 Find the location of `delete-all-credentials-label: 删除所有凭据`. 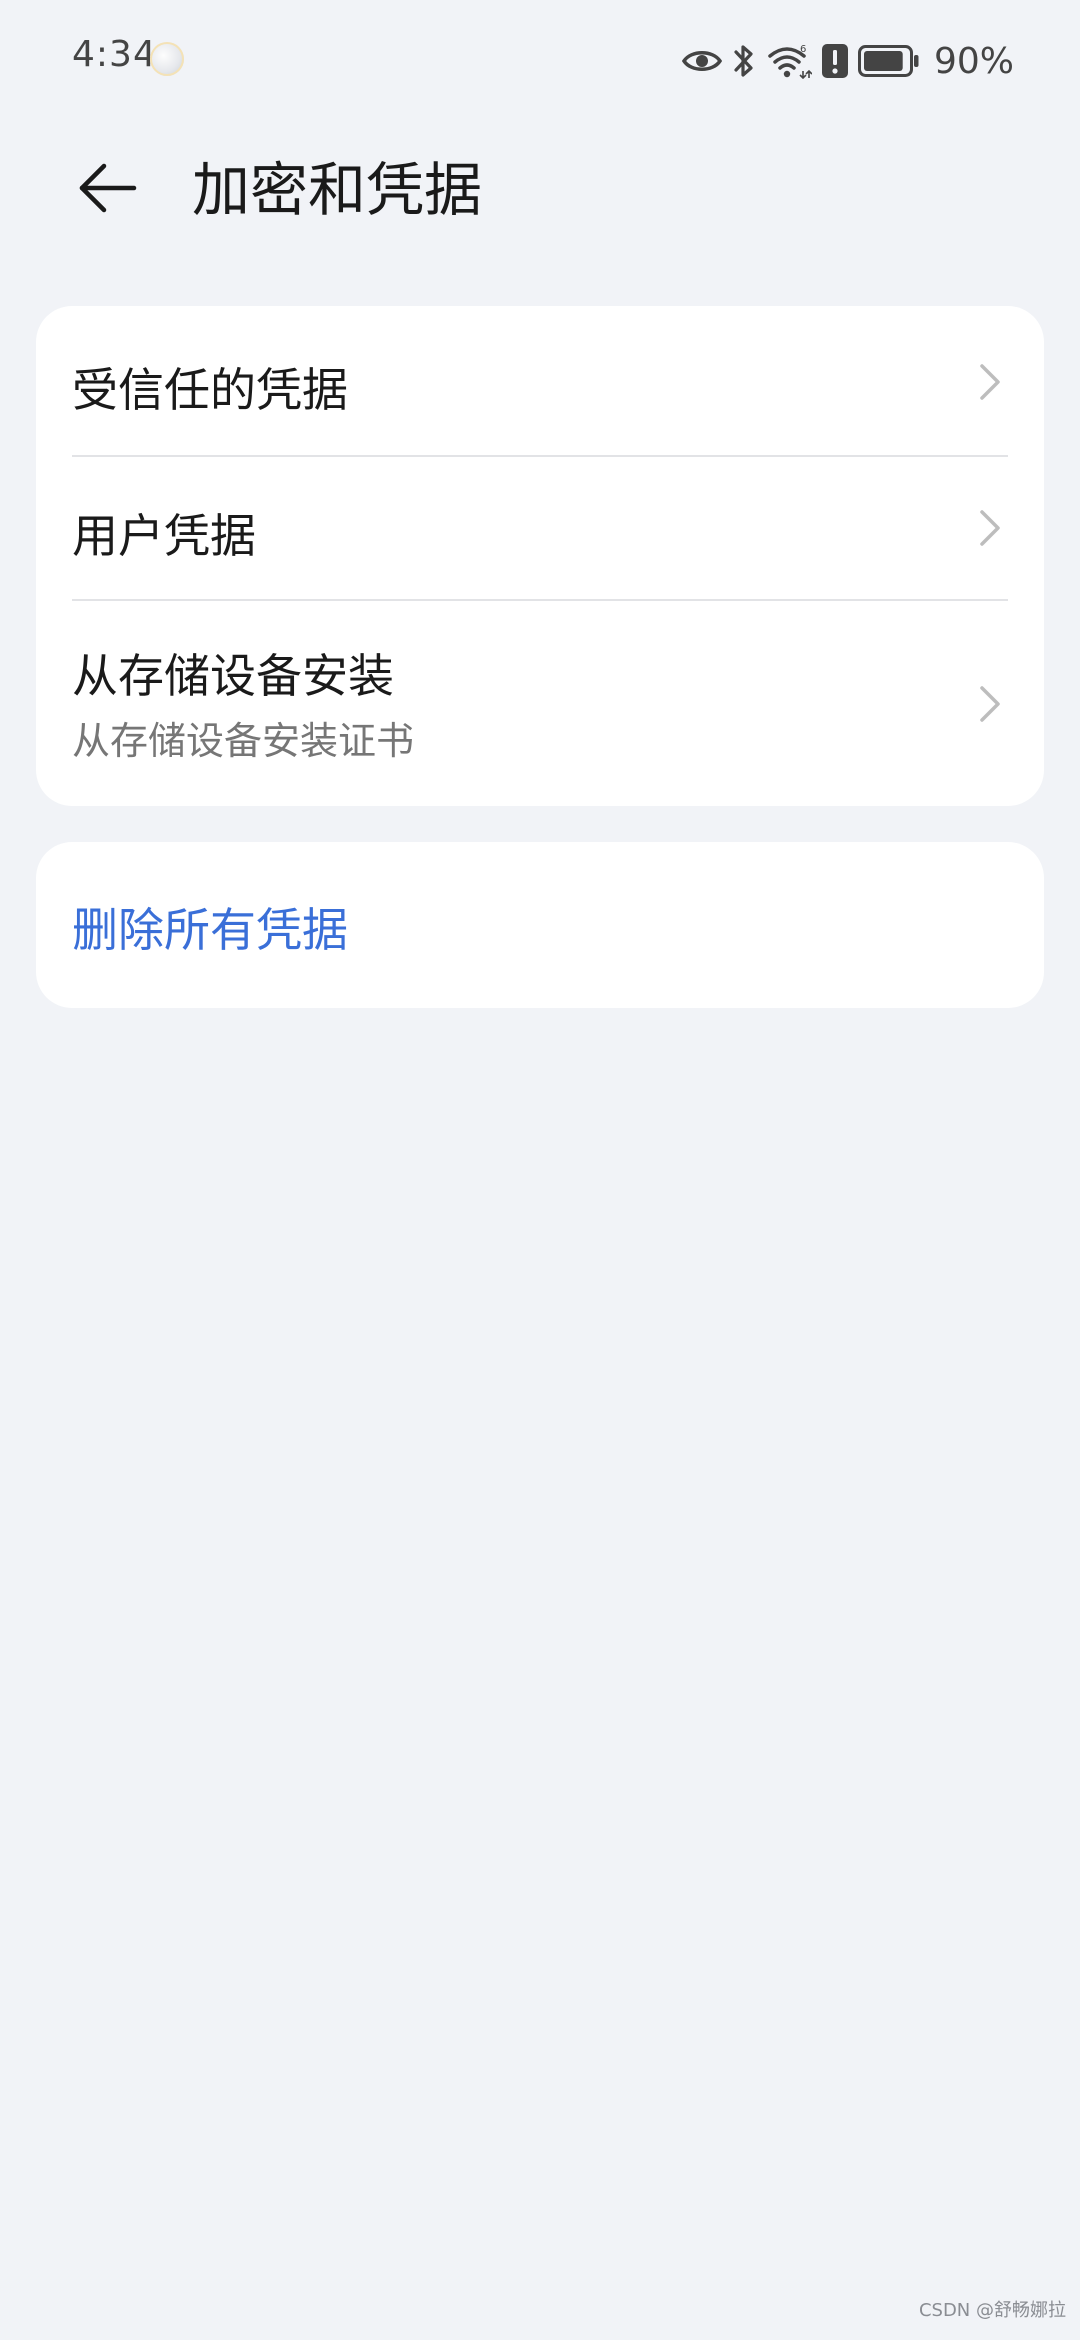

delete-all-credentials-label: 删除所有凭据 is located at coordinates (210, 930).